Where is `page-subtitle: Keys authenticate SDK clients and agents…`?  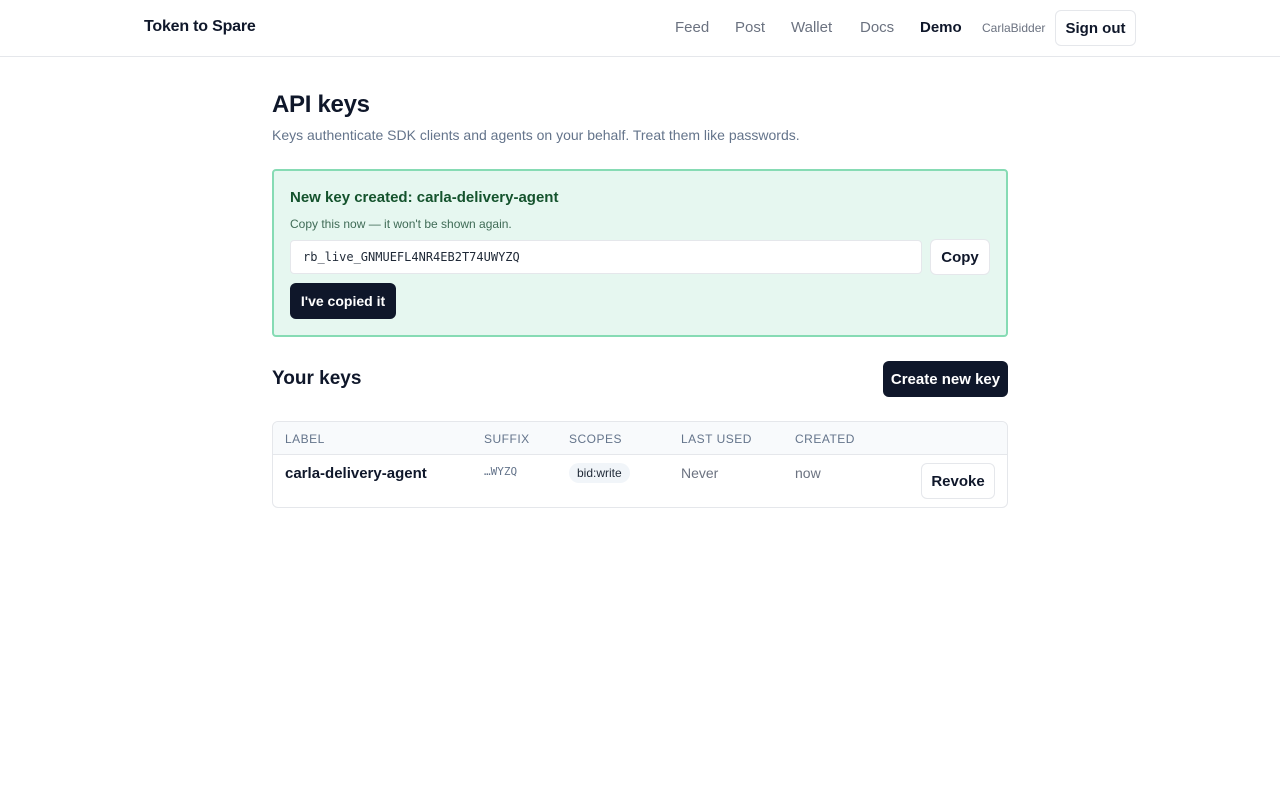
page-subtitle: Keys authenticate SDK clients and agents… is located at coordinates (536, 135).